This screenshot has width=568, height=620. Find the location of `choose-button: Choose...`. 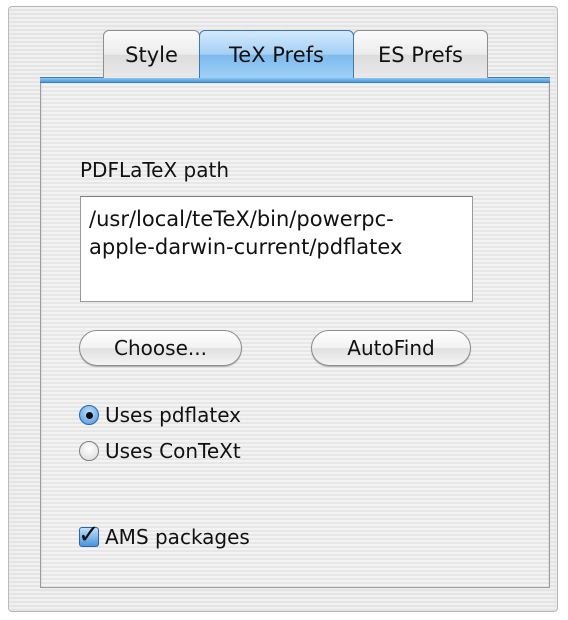

choose-button: Choose... is located at coordinates (160, 348).